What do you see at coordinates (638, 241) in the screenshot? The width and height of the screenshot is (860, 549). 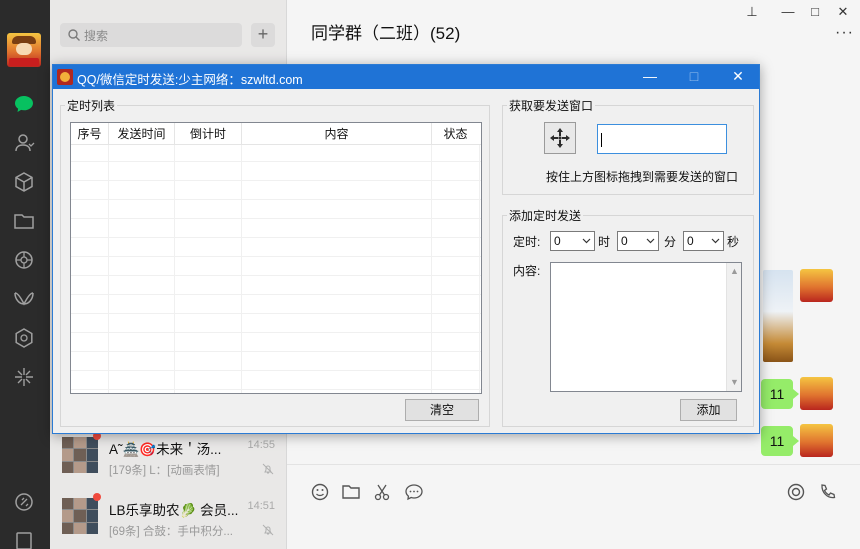 I see `minute-select: 0` at bounding box center [638, 241].